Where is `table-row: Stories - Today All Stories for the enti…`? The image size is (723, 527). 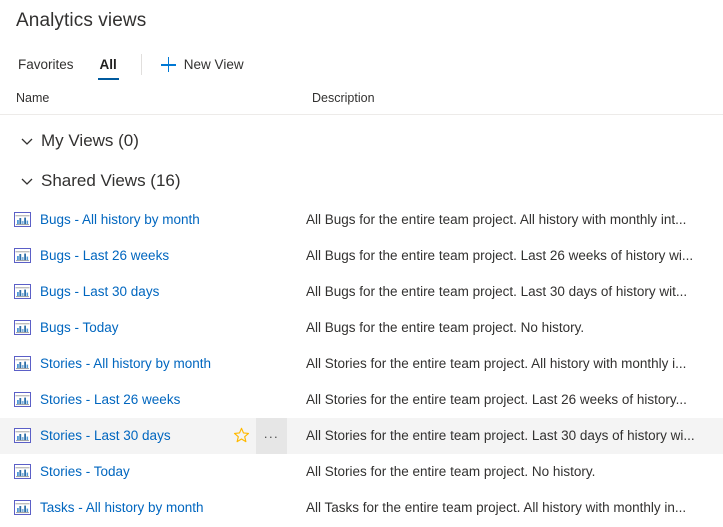
table-row: Stories - Today All Stories for the enti… is located at coordinates (361, 472).